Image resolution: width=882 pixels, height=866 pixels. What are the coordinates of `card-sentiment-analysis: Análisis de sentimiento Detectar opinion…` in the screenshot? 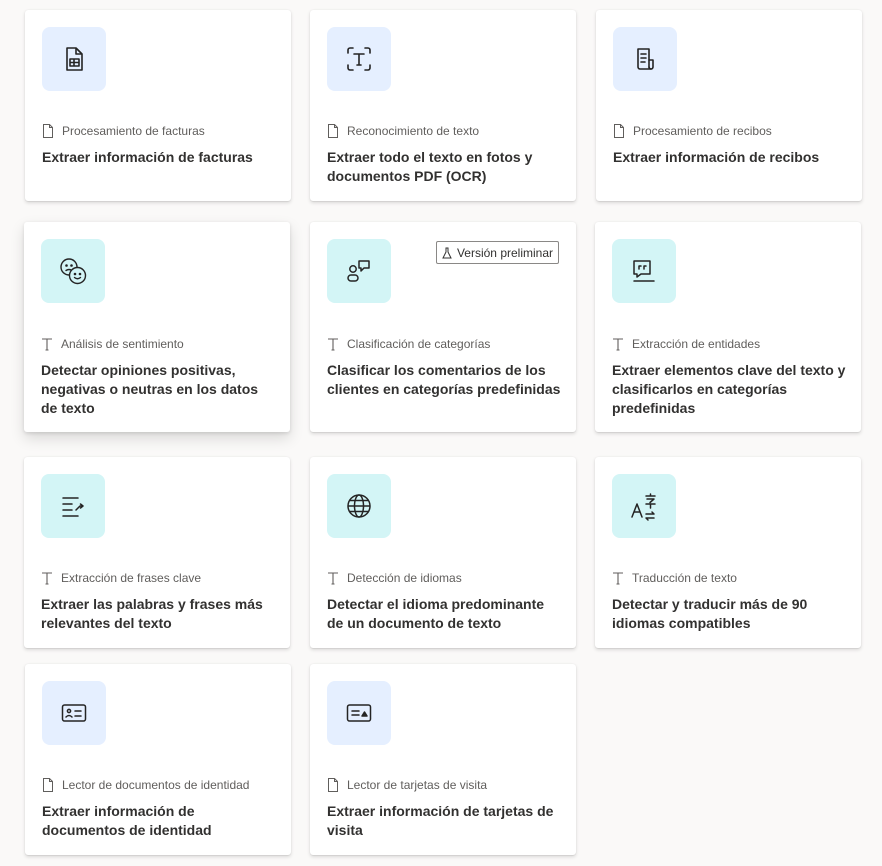 It's located at (157, 327).